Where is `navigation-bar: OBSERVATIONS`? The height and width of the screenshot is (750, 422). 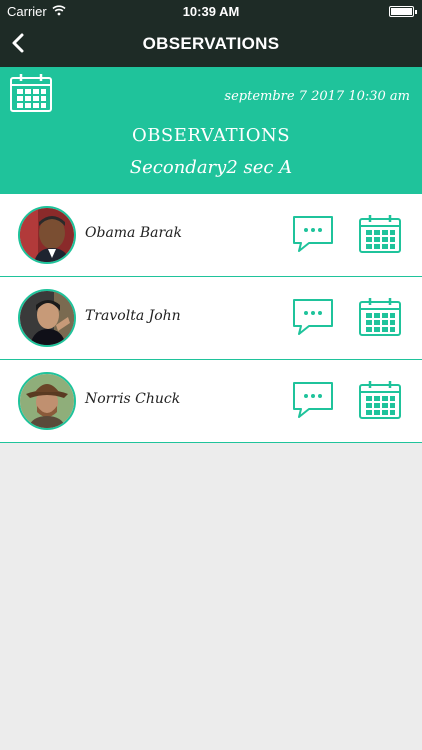
navigation-bar: OBSERVATIONS is located at coordinates (211, 44).